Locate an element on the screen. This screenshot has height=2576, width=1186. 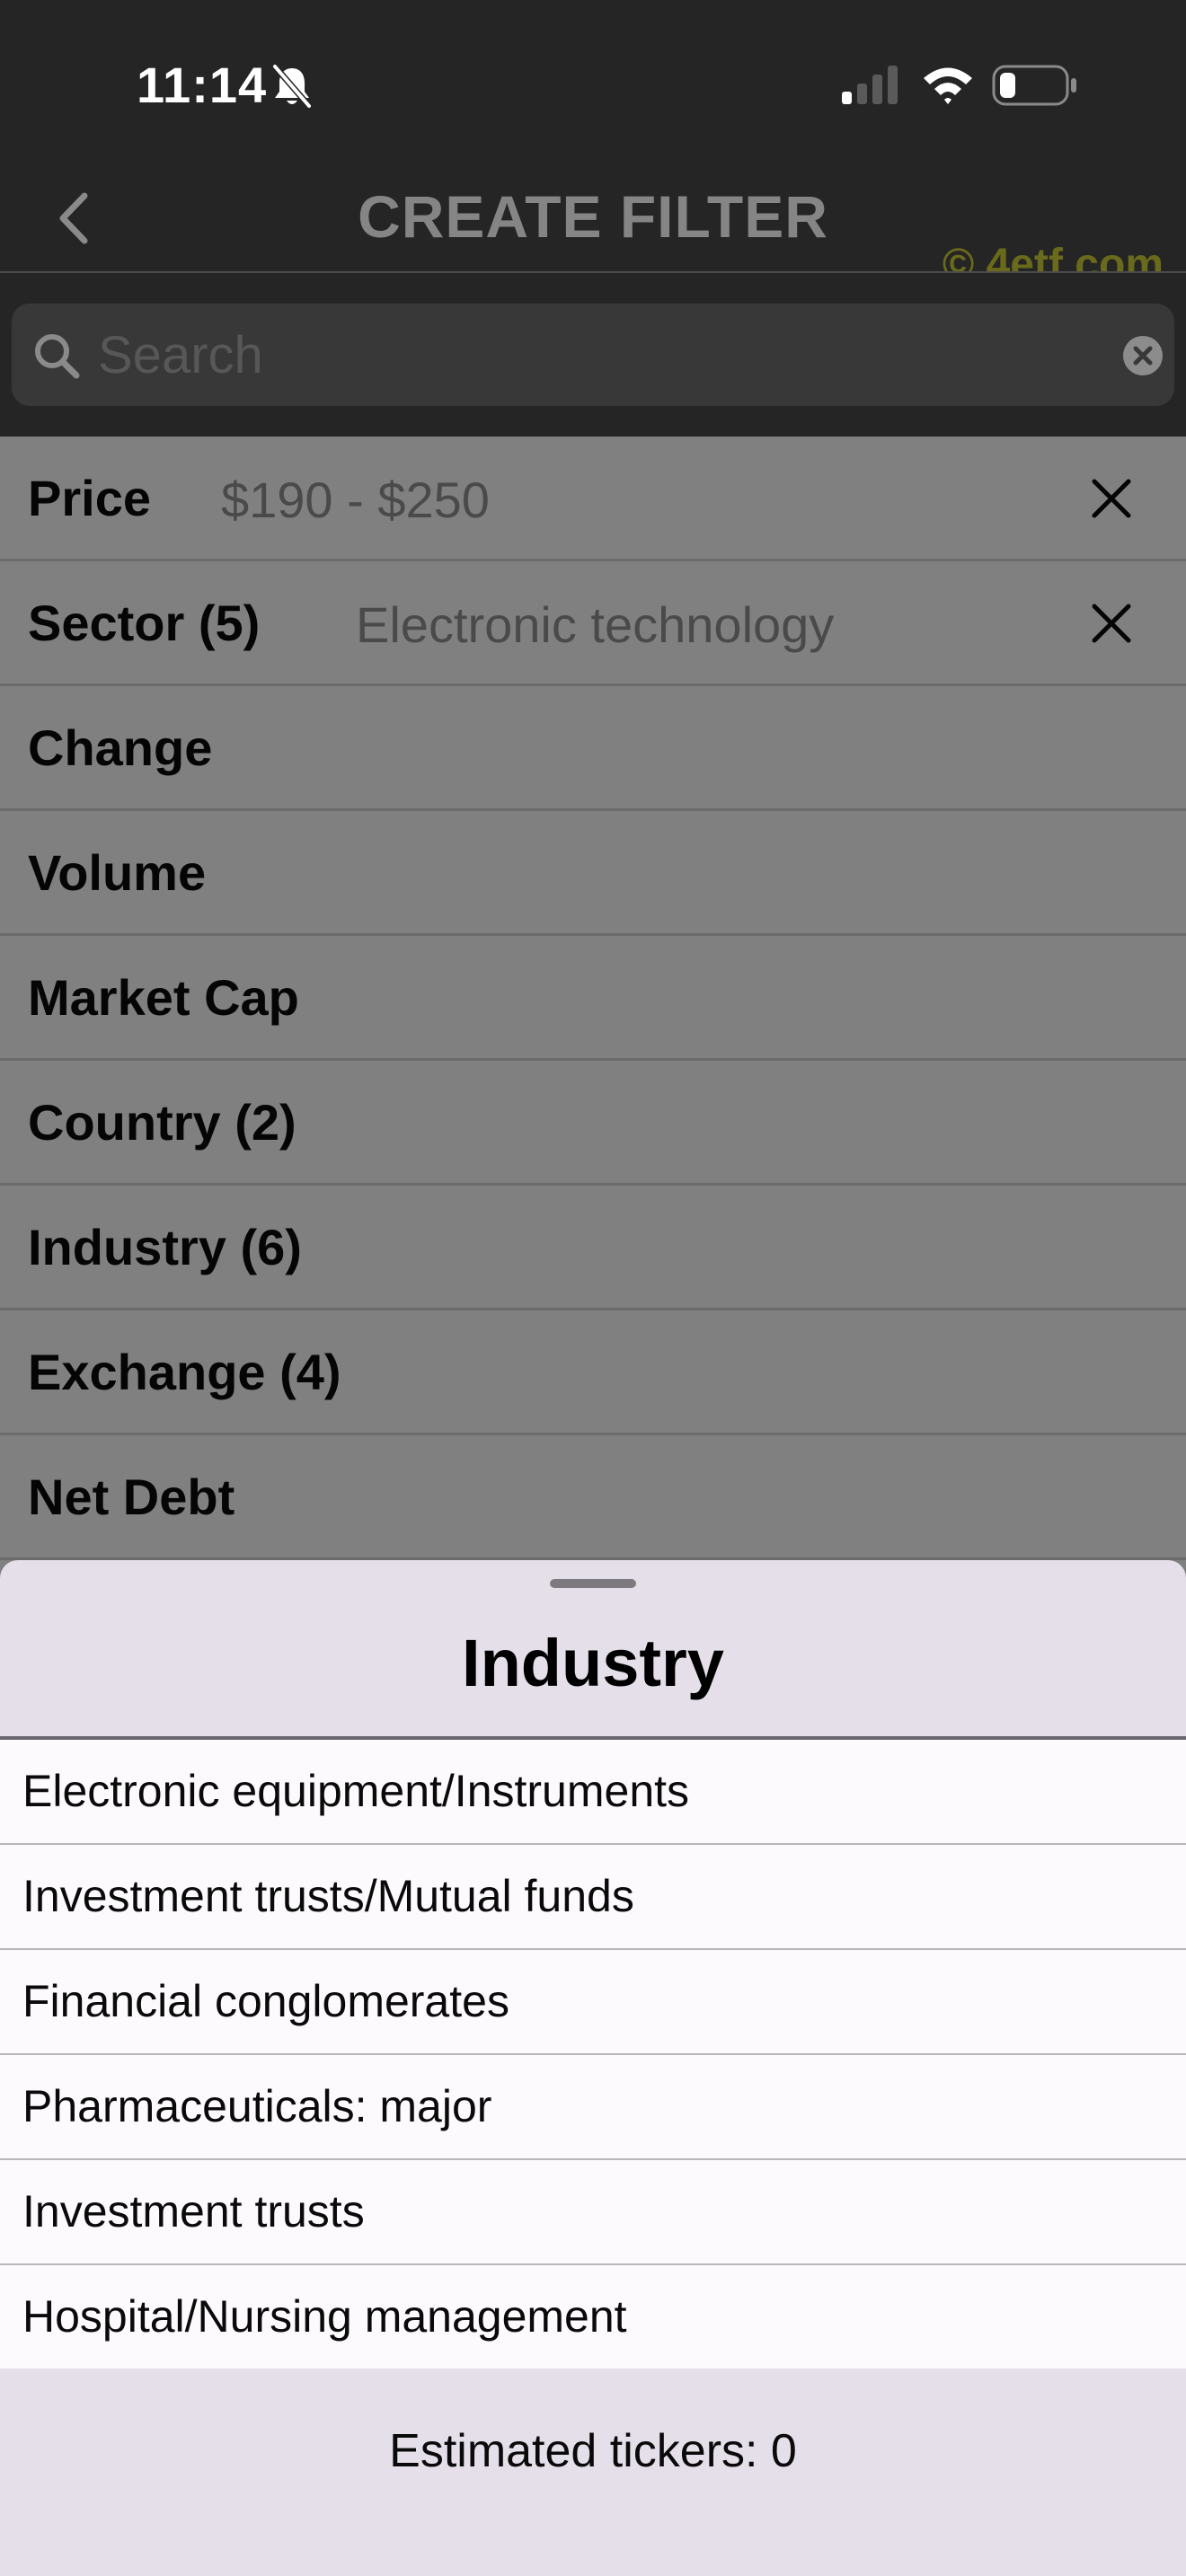
industry-option: Financial conglomerates is located at coordinates (593, 2002).